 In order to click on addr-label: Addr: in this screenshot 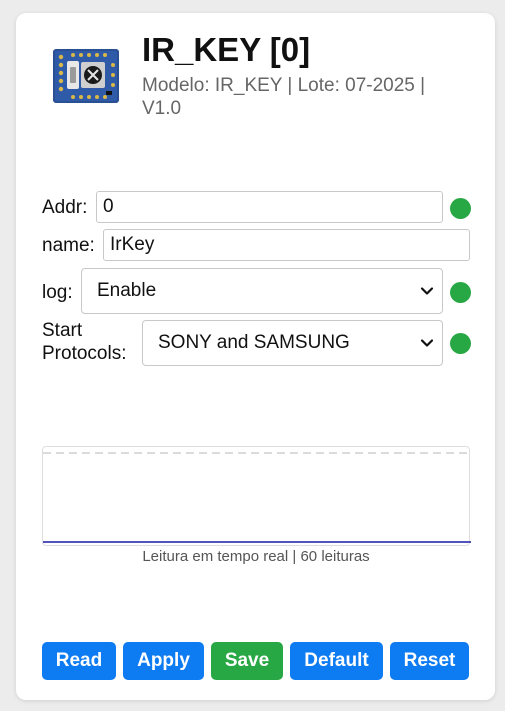, I will do `click(65, 207)`.